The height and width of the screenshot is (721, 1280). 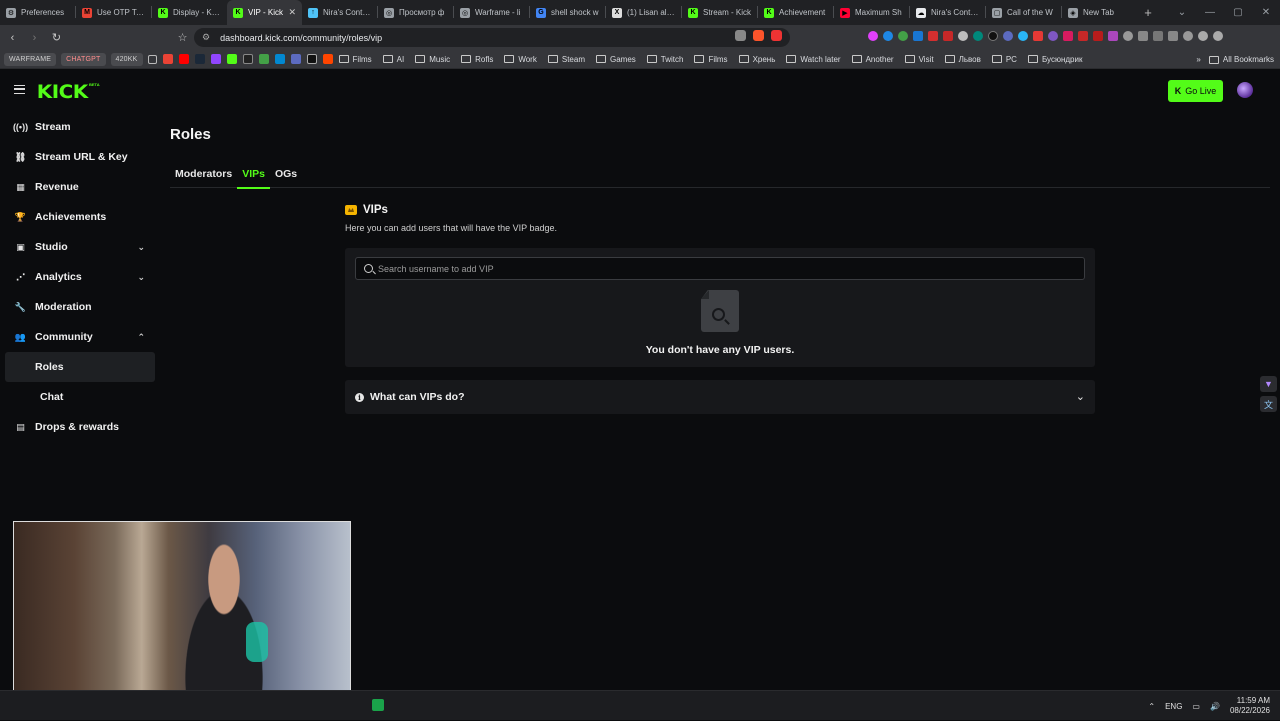 I want to click on bookmark-folder: PC, so click(x=1004, y=59).